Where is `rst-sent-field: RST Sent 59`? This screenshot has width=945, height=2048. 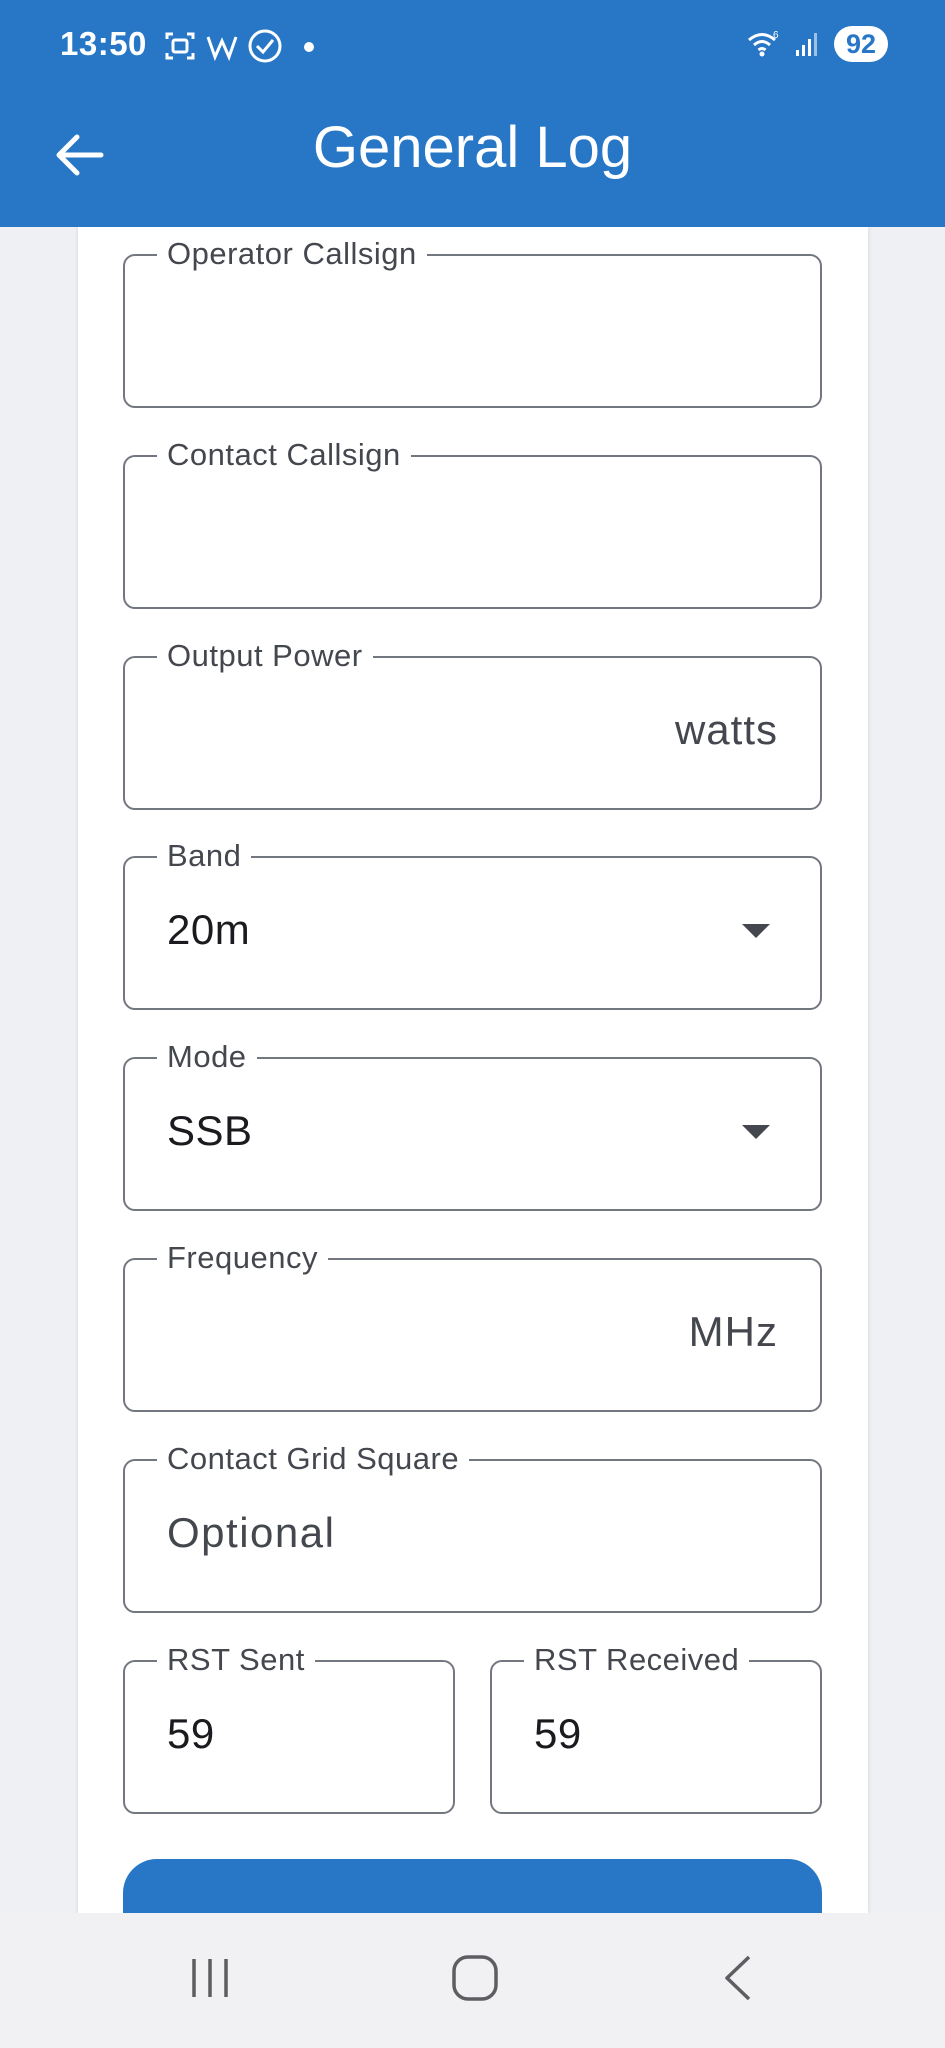
rst-sent-field: RST Sent 59 is located at coordinates (289, 1727).